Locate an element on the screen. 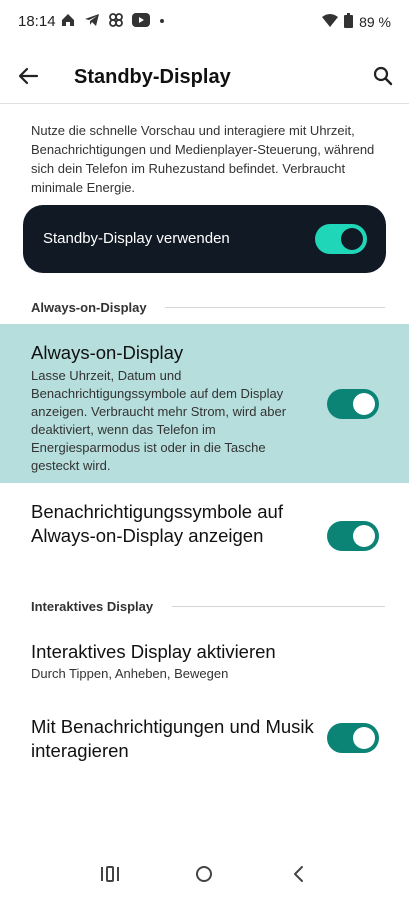  section-header-interactive: Interaktives Display is located at coordinates (92, 606).